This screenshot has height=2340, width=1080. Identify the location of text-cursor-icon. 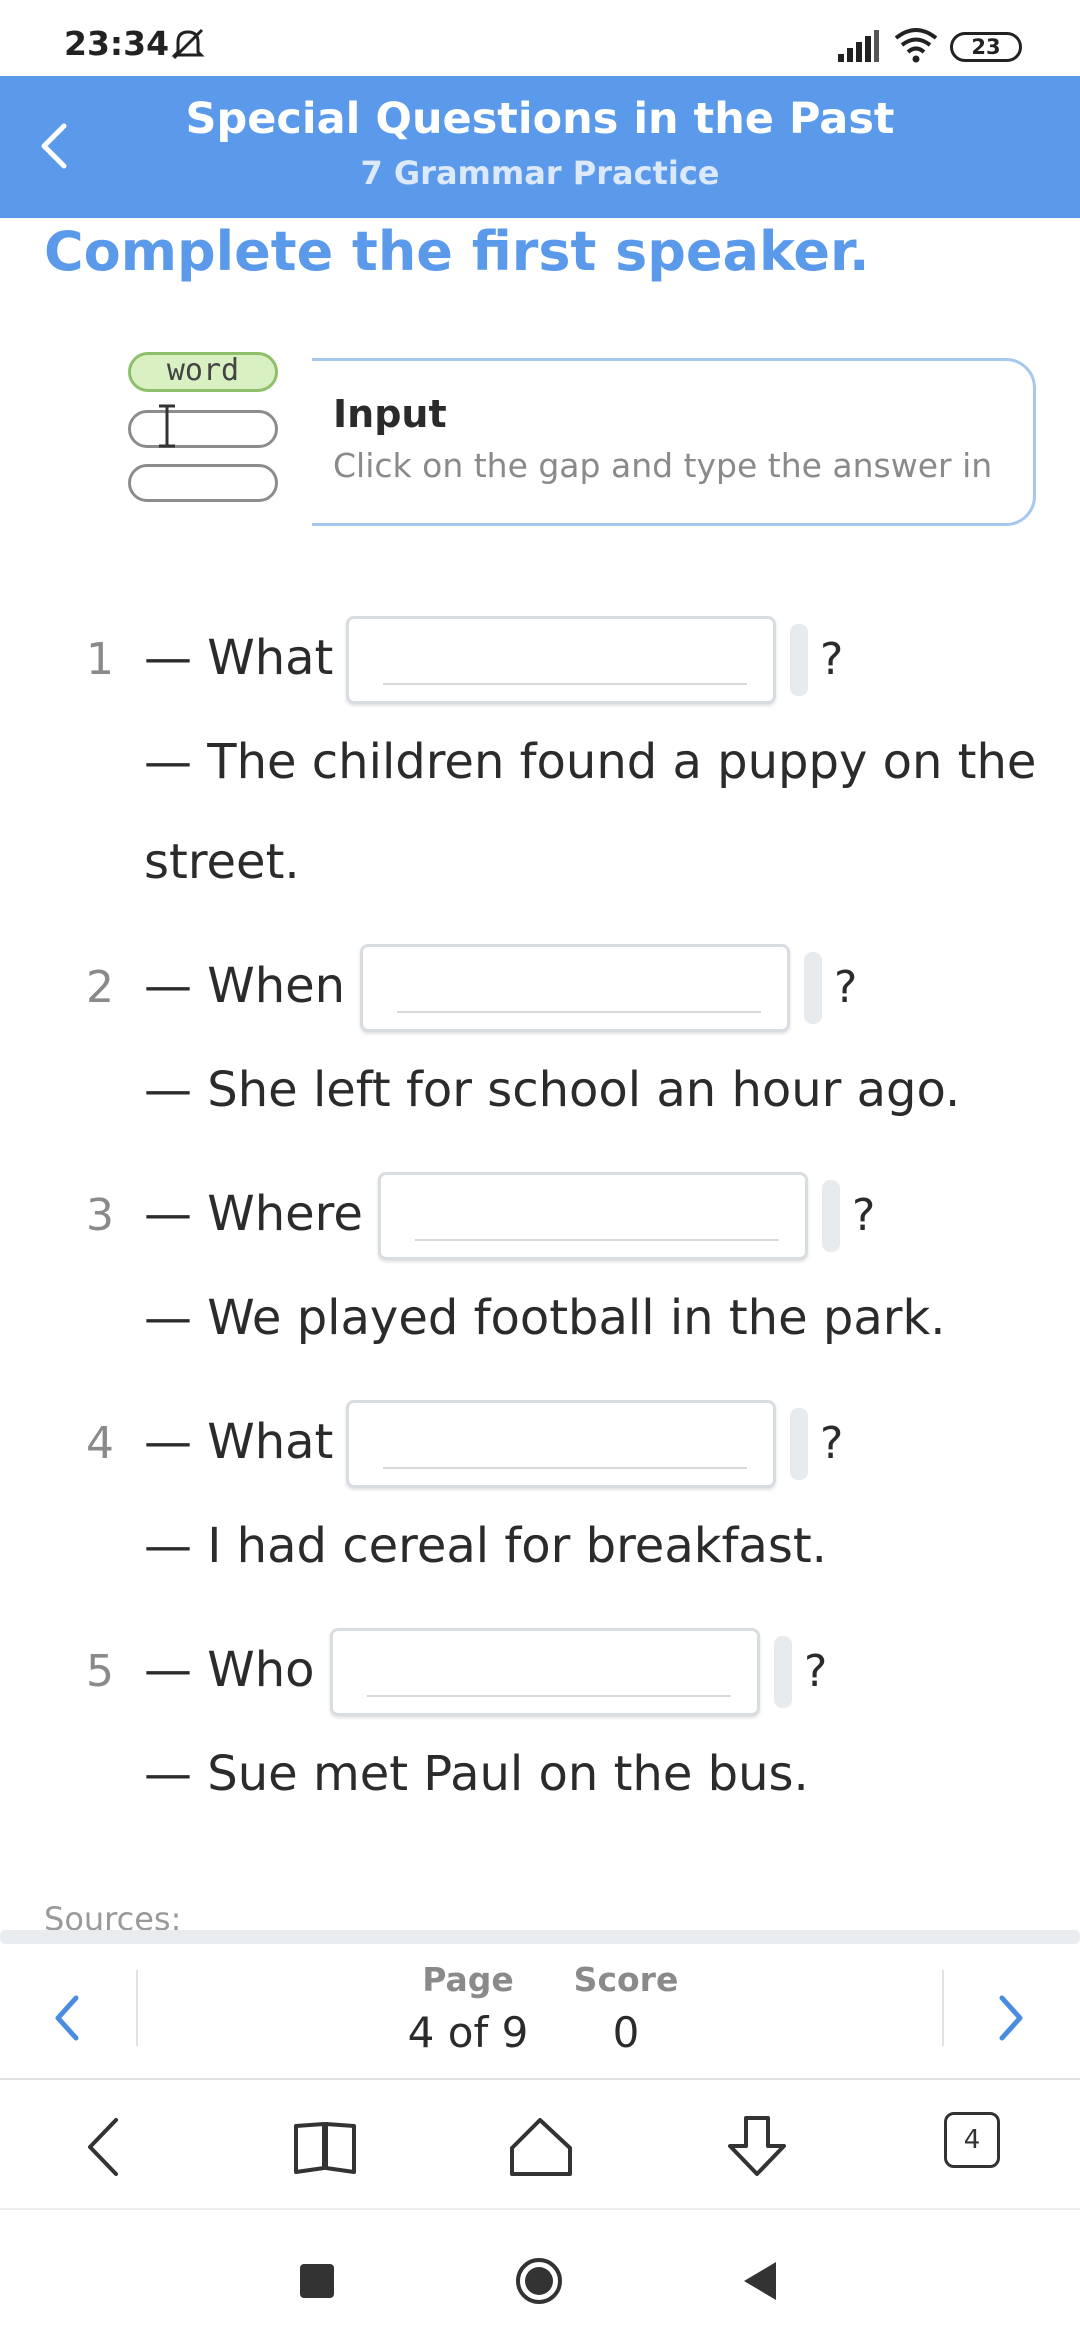
(167, 426).